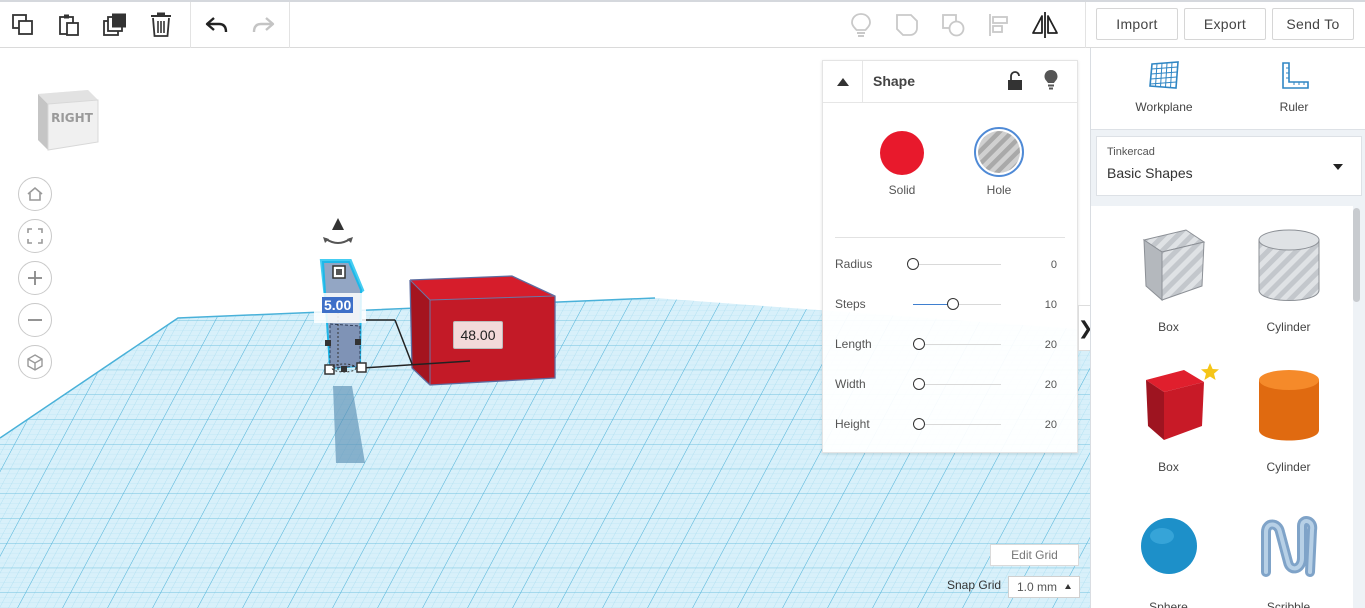  Describe the element at coordinates (1168, 427) in the screenshot. I see `shape-tile-box: Box` at that location.